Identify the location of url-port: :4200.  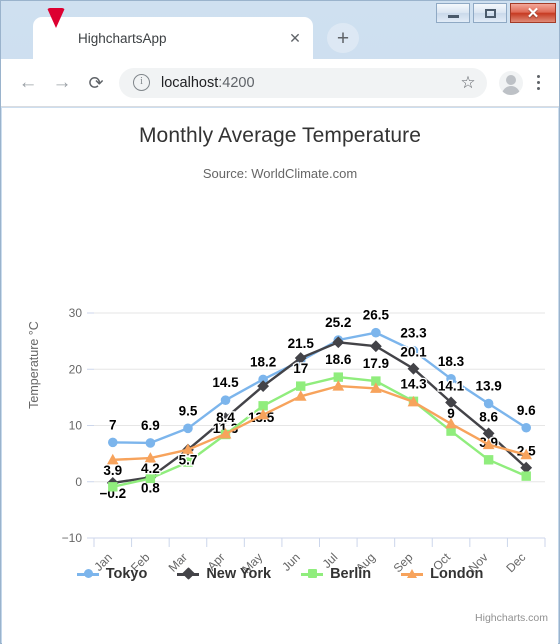
(236, 82).